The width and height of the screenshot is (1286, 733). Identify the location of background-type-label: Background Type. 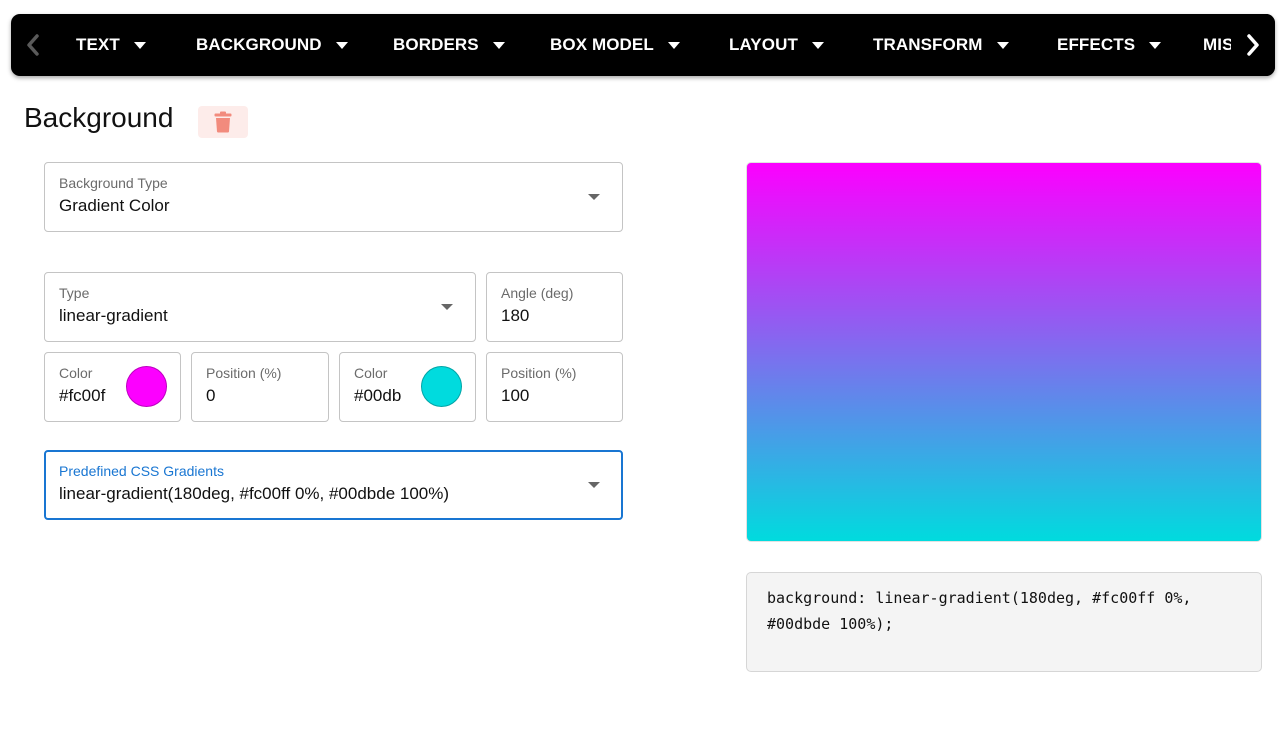
(113, 183).